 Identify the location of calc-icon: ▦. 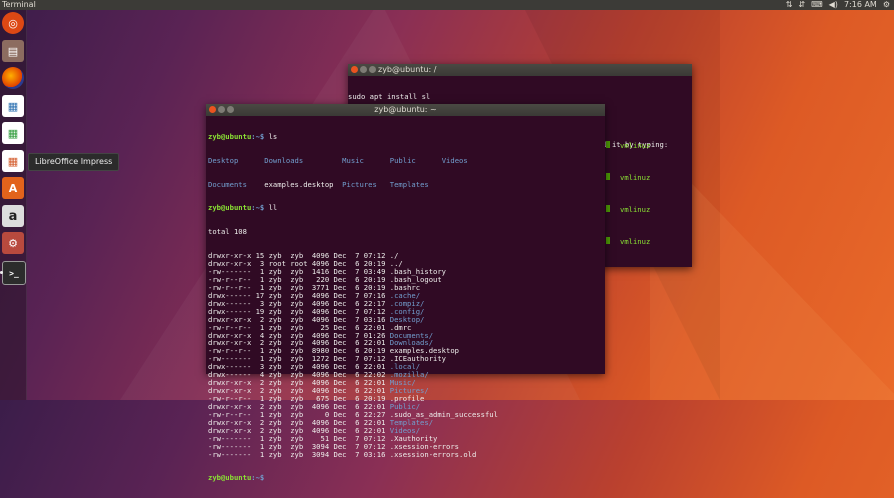
(13, 133).